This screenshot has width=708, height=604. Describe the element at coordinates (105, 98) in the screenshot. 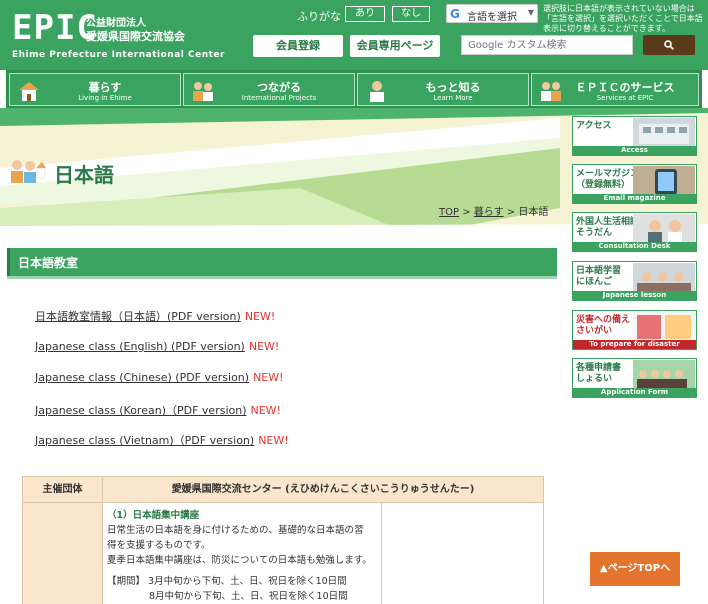

I see `nav-living-sublabel: Living in Ehime` at that location.